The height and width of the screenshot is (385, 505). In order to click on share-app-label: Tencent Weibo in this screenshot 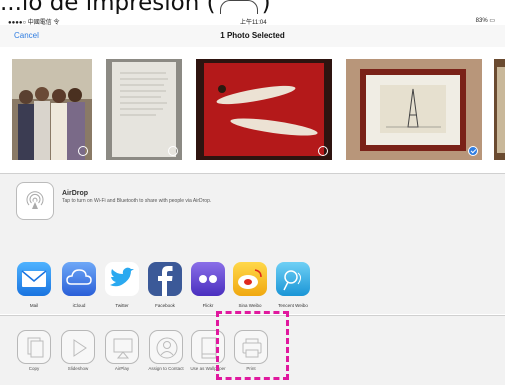, I will do `click(293, 305)`.